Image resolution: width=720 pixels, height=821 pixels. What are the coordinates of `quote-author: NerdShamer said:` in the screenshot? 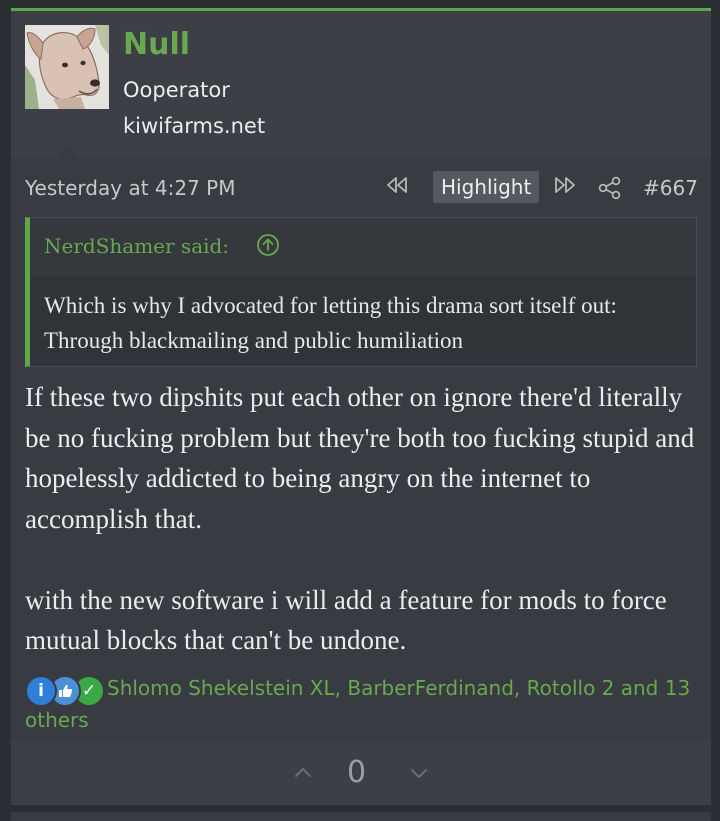 It's located at (136, 246).